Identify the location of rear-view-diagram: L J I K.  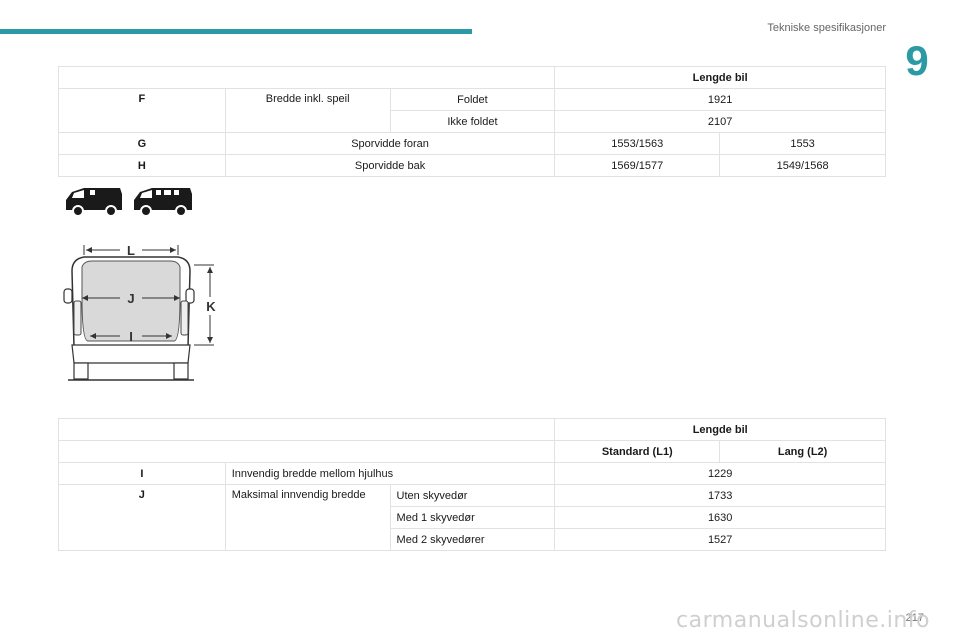
(143, 314).